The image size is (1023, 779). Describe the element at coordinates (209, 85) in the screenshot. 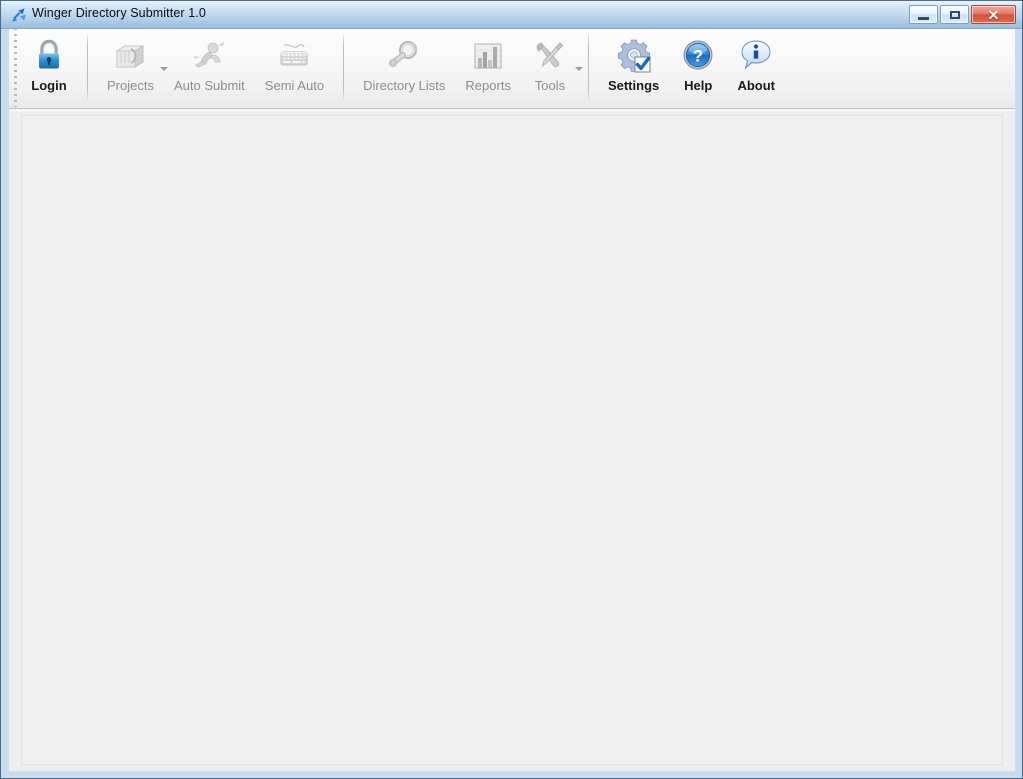

I see `toolbar-label-auto-submit: Auto Submit` at that location.